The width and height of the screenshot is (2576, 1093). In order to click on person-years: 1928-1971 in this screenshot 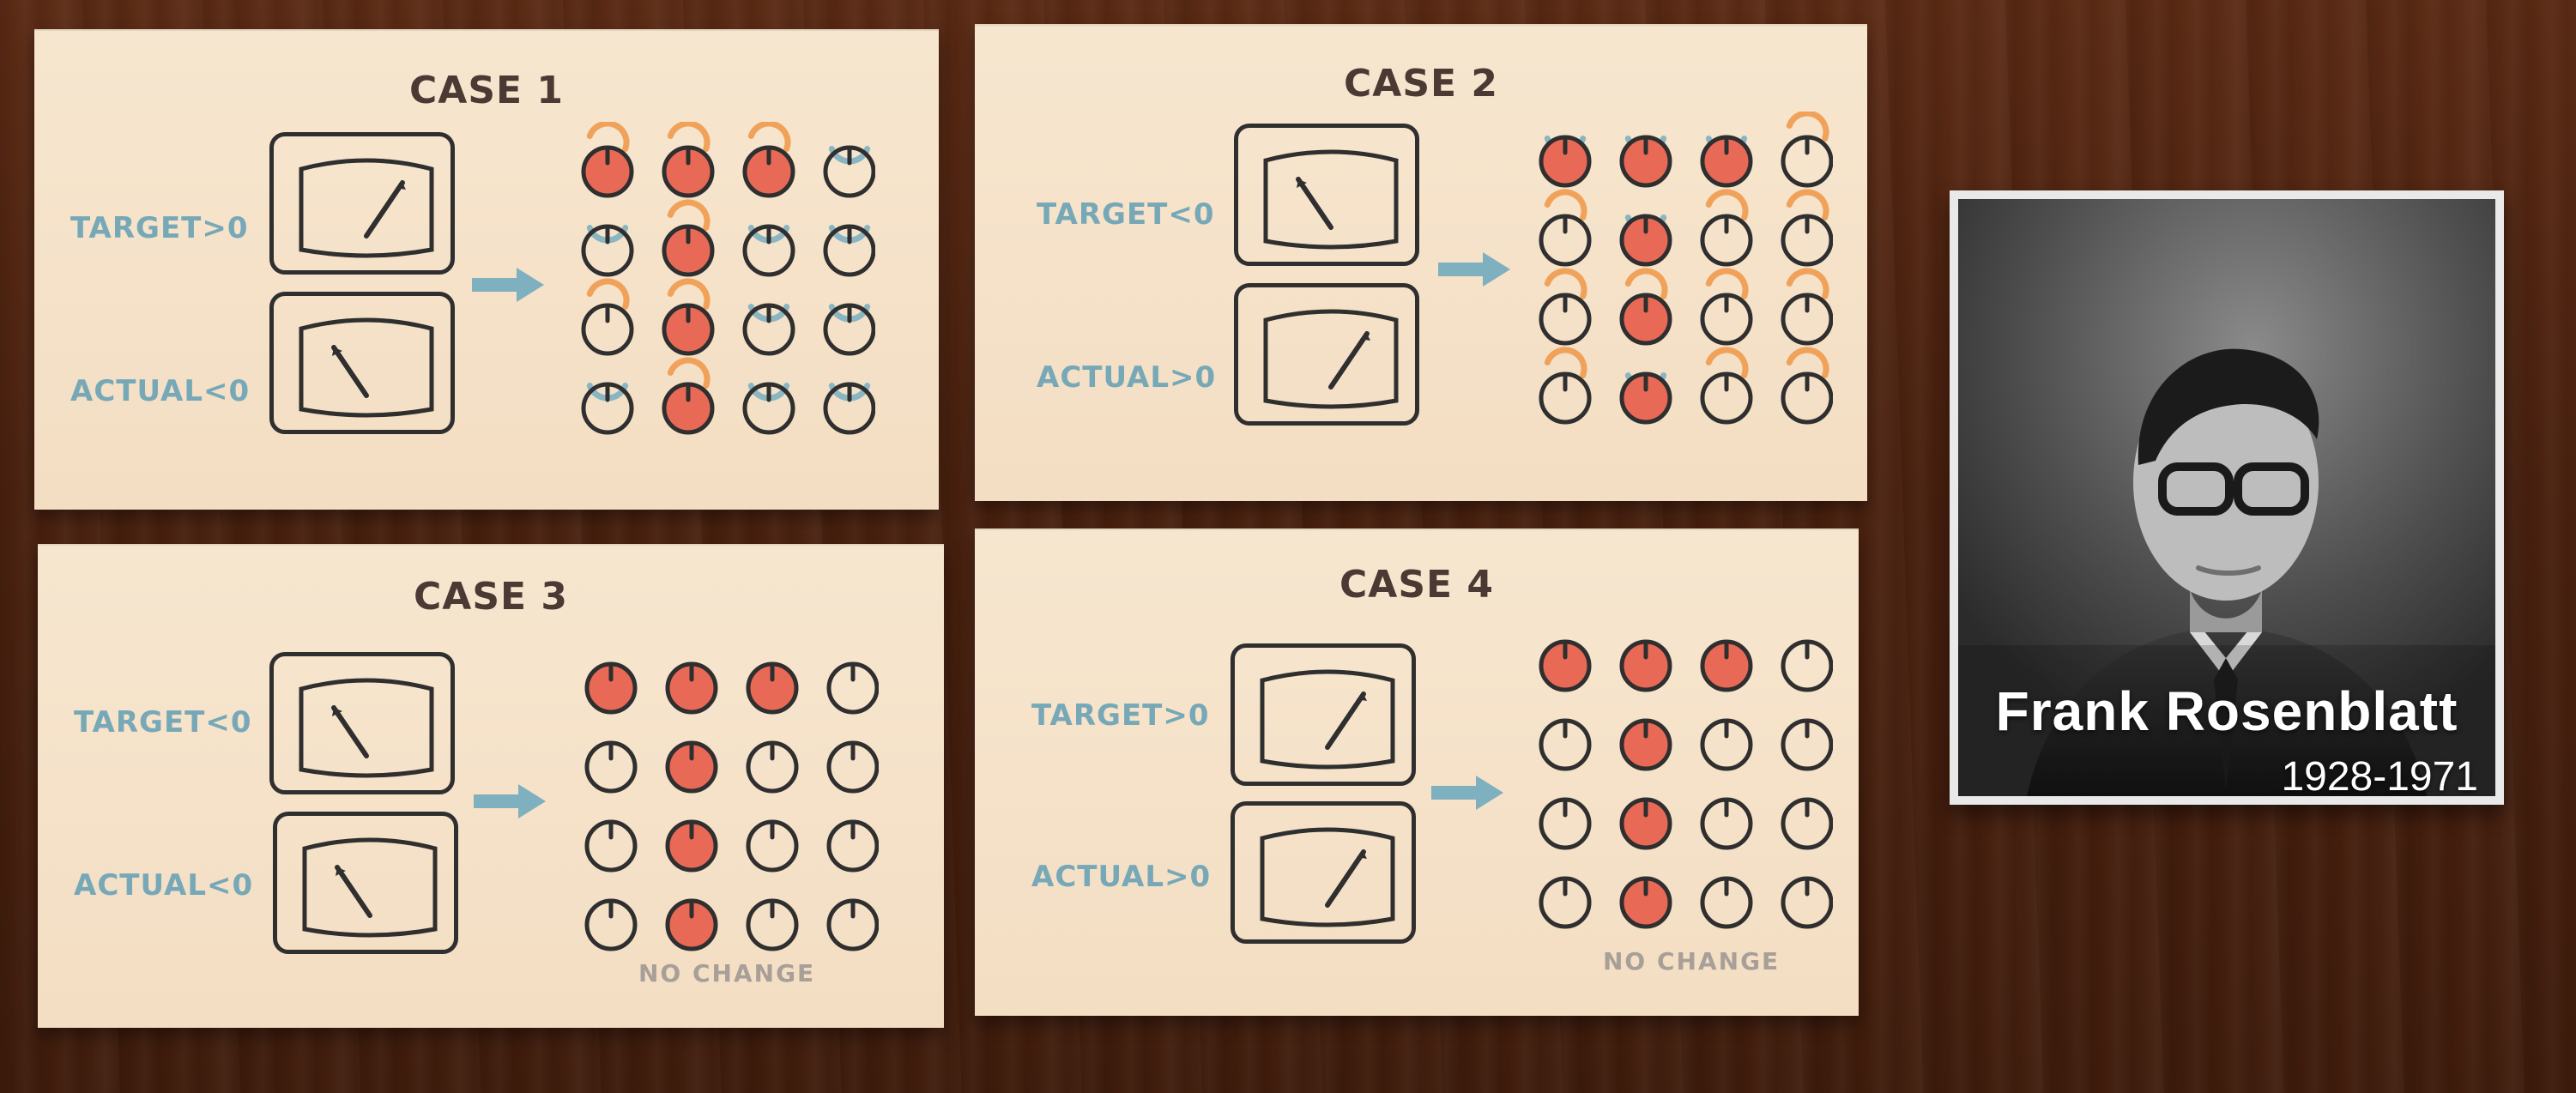, I will do `click(2379, 775)`.